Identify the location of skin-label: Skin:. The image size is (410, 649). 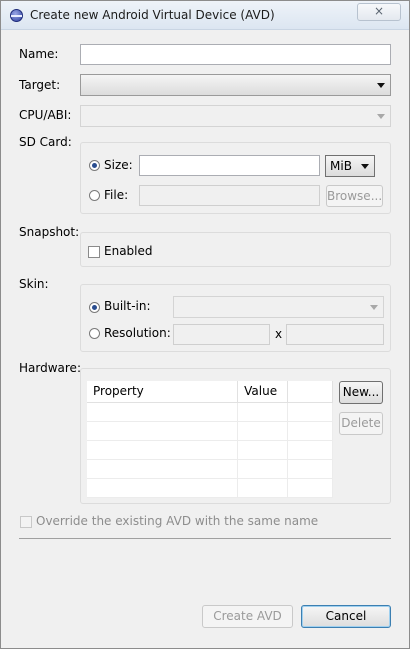
(34, 284).